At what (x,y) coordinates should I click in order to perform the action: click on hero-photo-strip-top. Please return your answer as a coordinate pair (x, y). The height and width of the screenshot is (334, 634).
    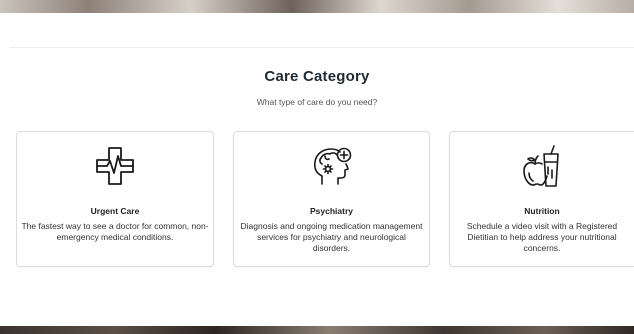
    Looking at the image, I should click on (317, 6).